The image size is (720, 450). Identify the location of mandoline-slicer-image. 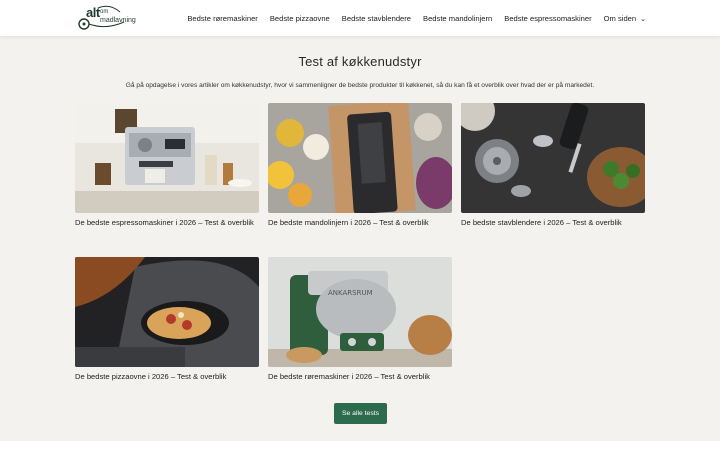
(360, 158).